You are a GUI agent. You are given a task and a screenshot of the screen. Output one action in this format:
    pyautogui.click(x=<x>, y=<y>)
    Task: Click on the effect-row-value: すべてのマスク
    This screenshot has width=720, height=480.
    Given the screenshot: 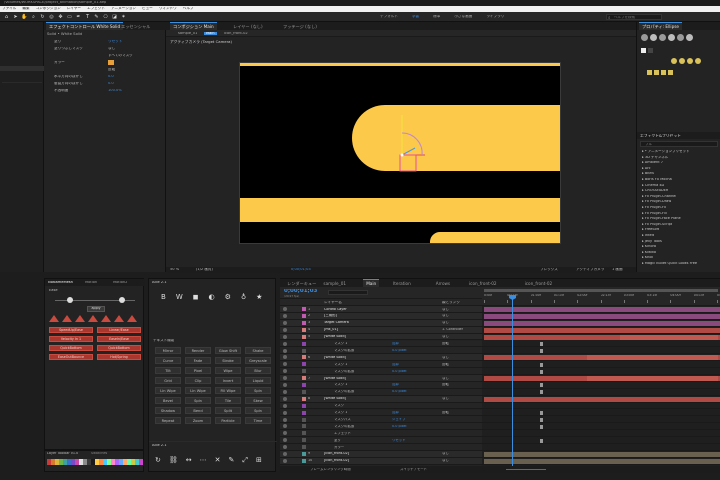 What is the action you would take?
    pyautogui.click(x=120, y=56)
    